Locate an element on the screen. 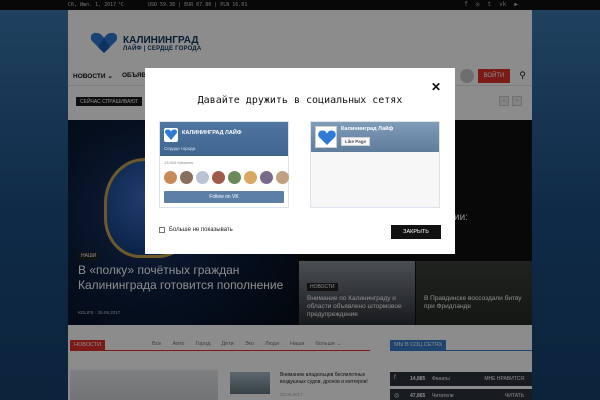  vk-followers-count: 13,904 followers is located at coordinates (179, 162).